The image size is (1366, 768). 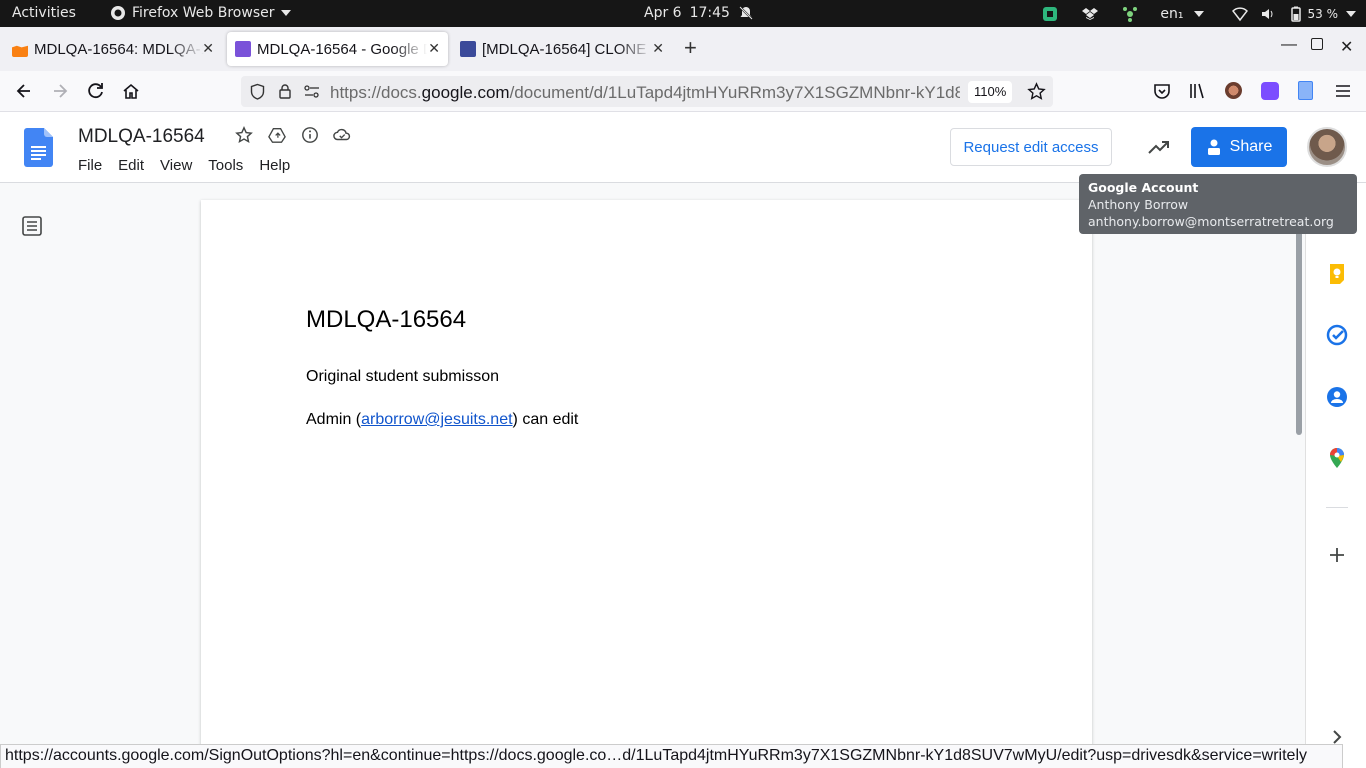 What do you see at coordinates (1130, 14) in the screenshot?
I see `tray-app-icon` at bounding box center [1130, 14].